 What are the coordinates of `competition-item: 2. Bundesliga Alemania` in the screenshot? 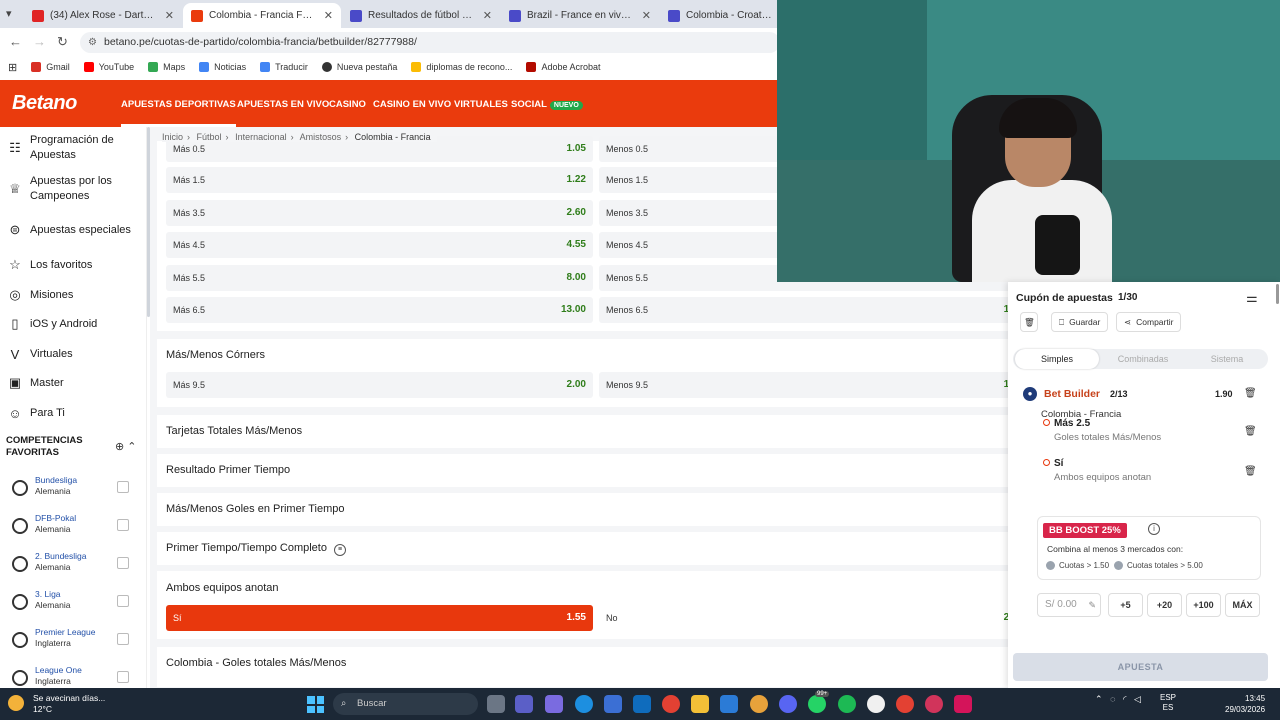 It's located at (73, 564).